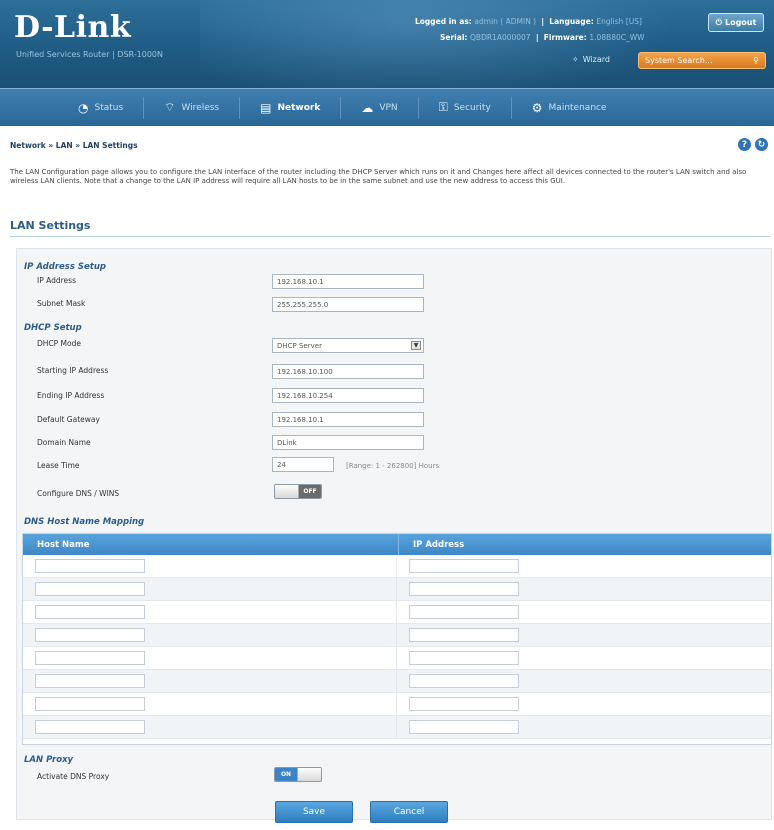 This screenshot has height=830, width=774. What do you see at coordinates (537, 107) in the screenshot?
I see `gear-icon: ⚙` at bounding box center [537, 107].